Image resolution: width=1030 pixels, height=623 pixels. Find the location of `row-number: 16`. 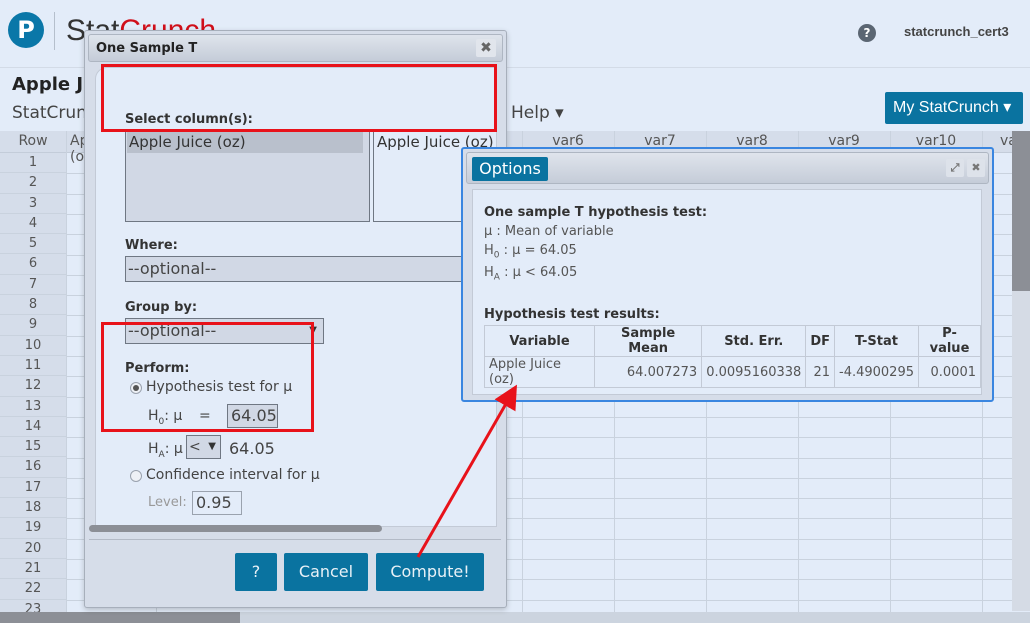

row-number: 16 is located at coordinates (33, 467).